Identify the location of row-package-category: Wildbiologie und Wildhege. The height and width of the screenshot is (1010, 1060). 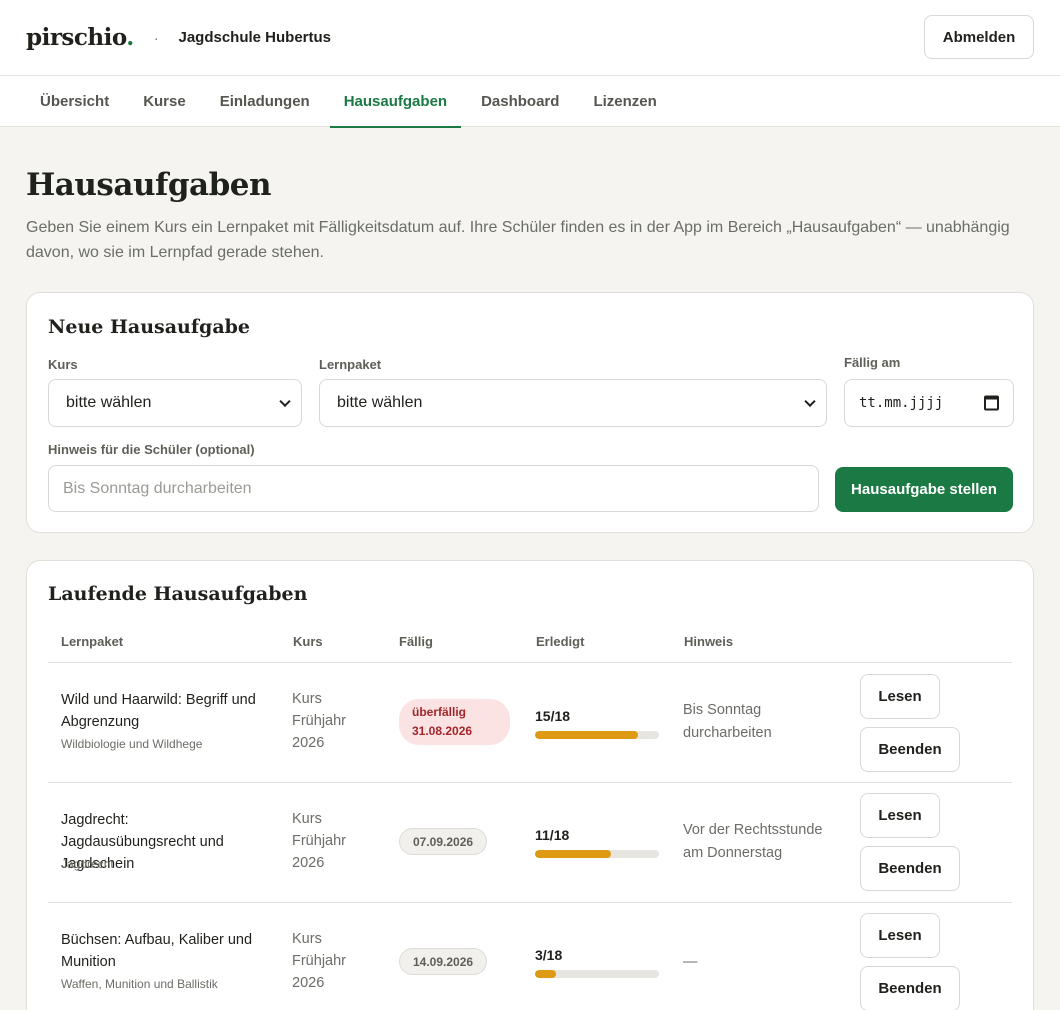
(132, 744).